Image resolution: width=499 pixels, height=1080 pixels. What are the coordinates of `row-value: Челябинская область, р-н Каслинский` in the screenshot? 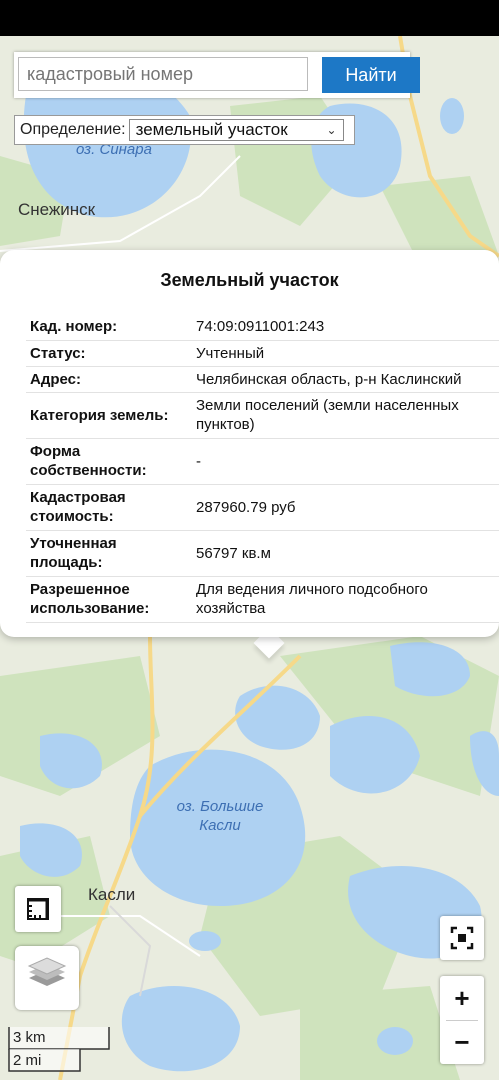 It's located at (345, 379).